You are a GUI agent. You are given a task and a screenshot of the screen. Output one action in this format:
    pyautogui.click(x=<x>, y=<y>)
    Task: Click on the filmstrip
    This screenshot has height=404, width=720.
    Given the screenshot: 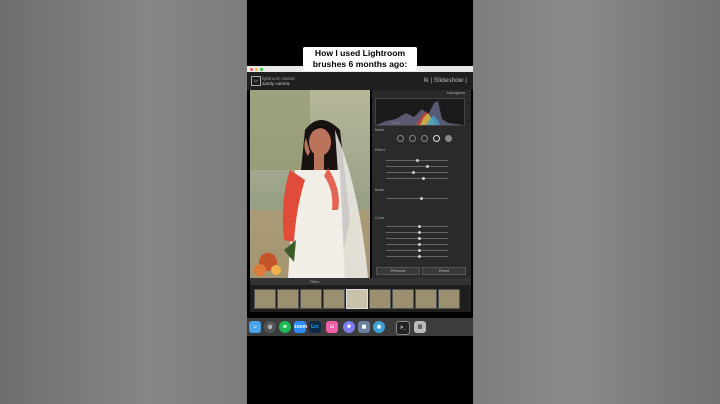 What is the action you would take?
    pyautogui.click(x=360, y=298)
    